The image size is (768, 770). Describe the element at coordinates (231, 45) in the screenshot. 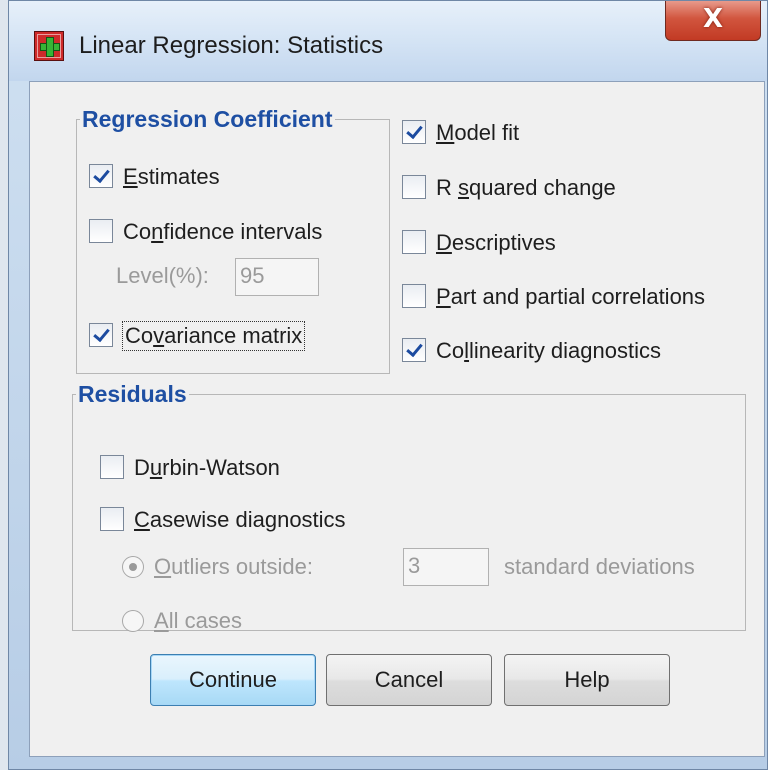

I see `window-title: Linear Regression: Statistics` at that location.